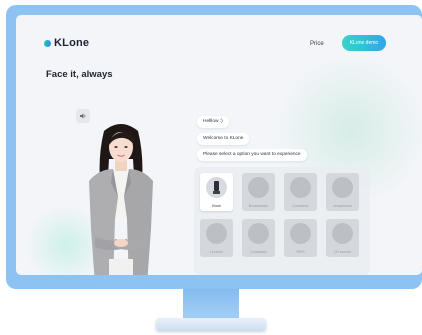  Describe the element at coordinates (317, 44) in the screenshot. I see `nav-price-link: Price` at that location.